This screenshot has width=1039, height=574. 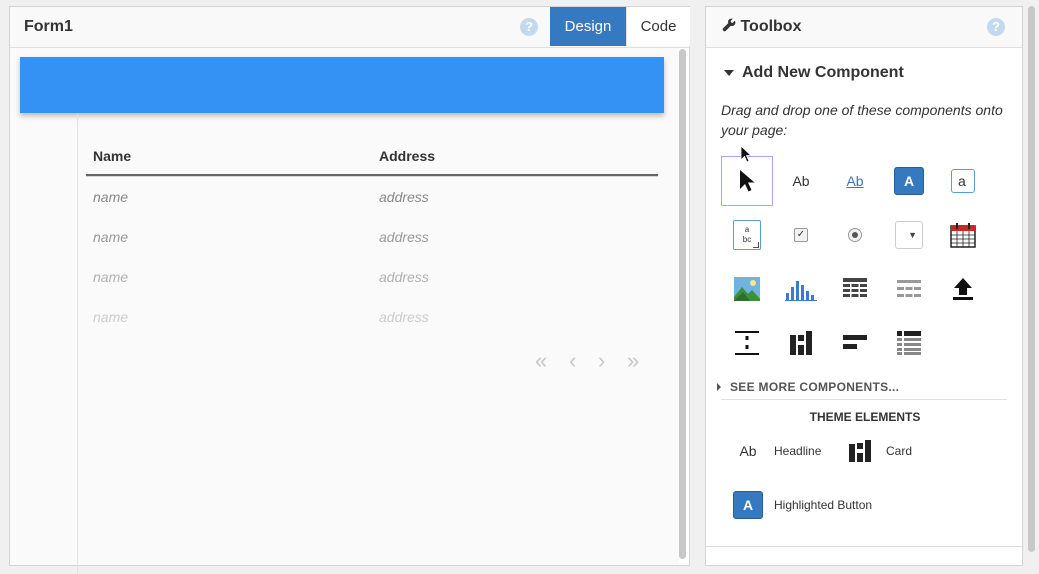 I want to click on title-banner, so click(x=342, y=85).